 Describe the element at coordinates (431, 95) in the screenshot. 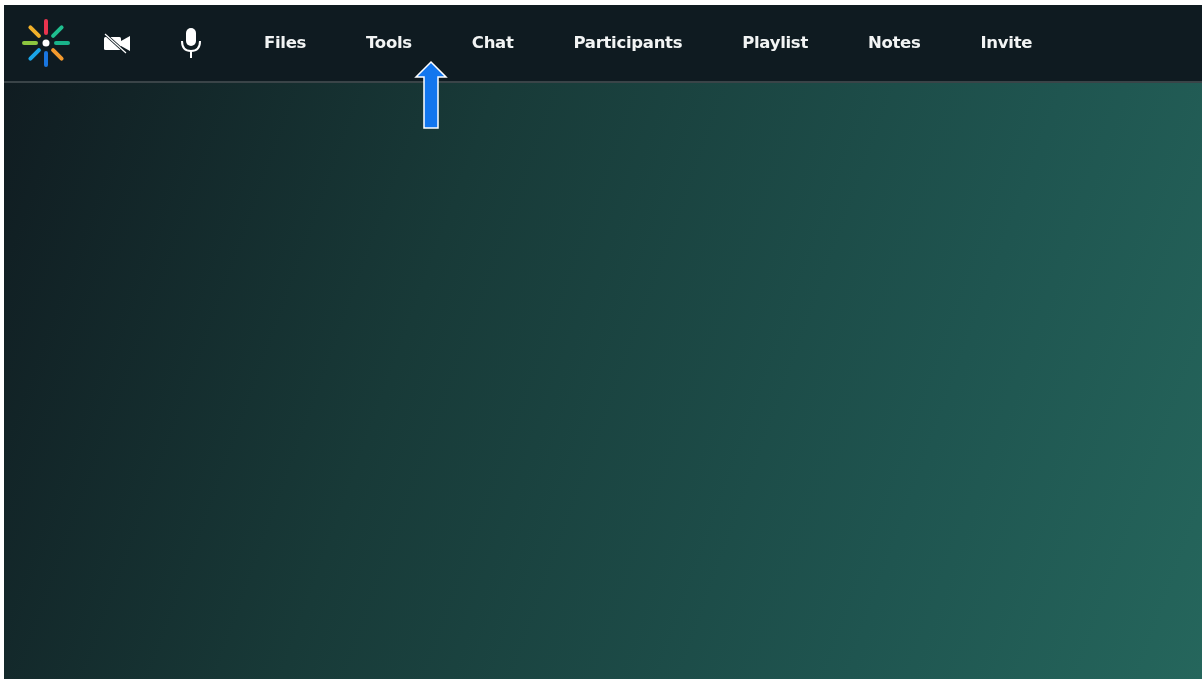

I see `up-arrow-icon` at that location.